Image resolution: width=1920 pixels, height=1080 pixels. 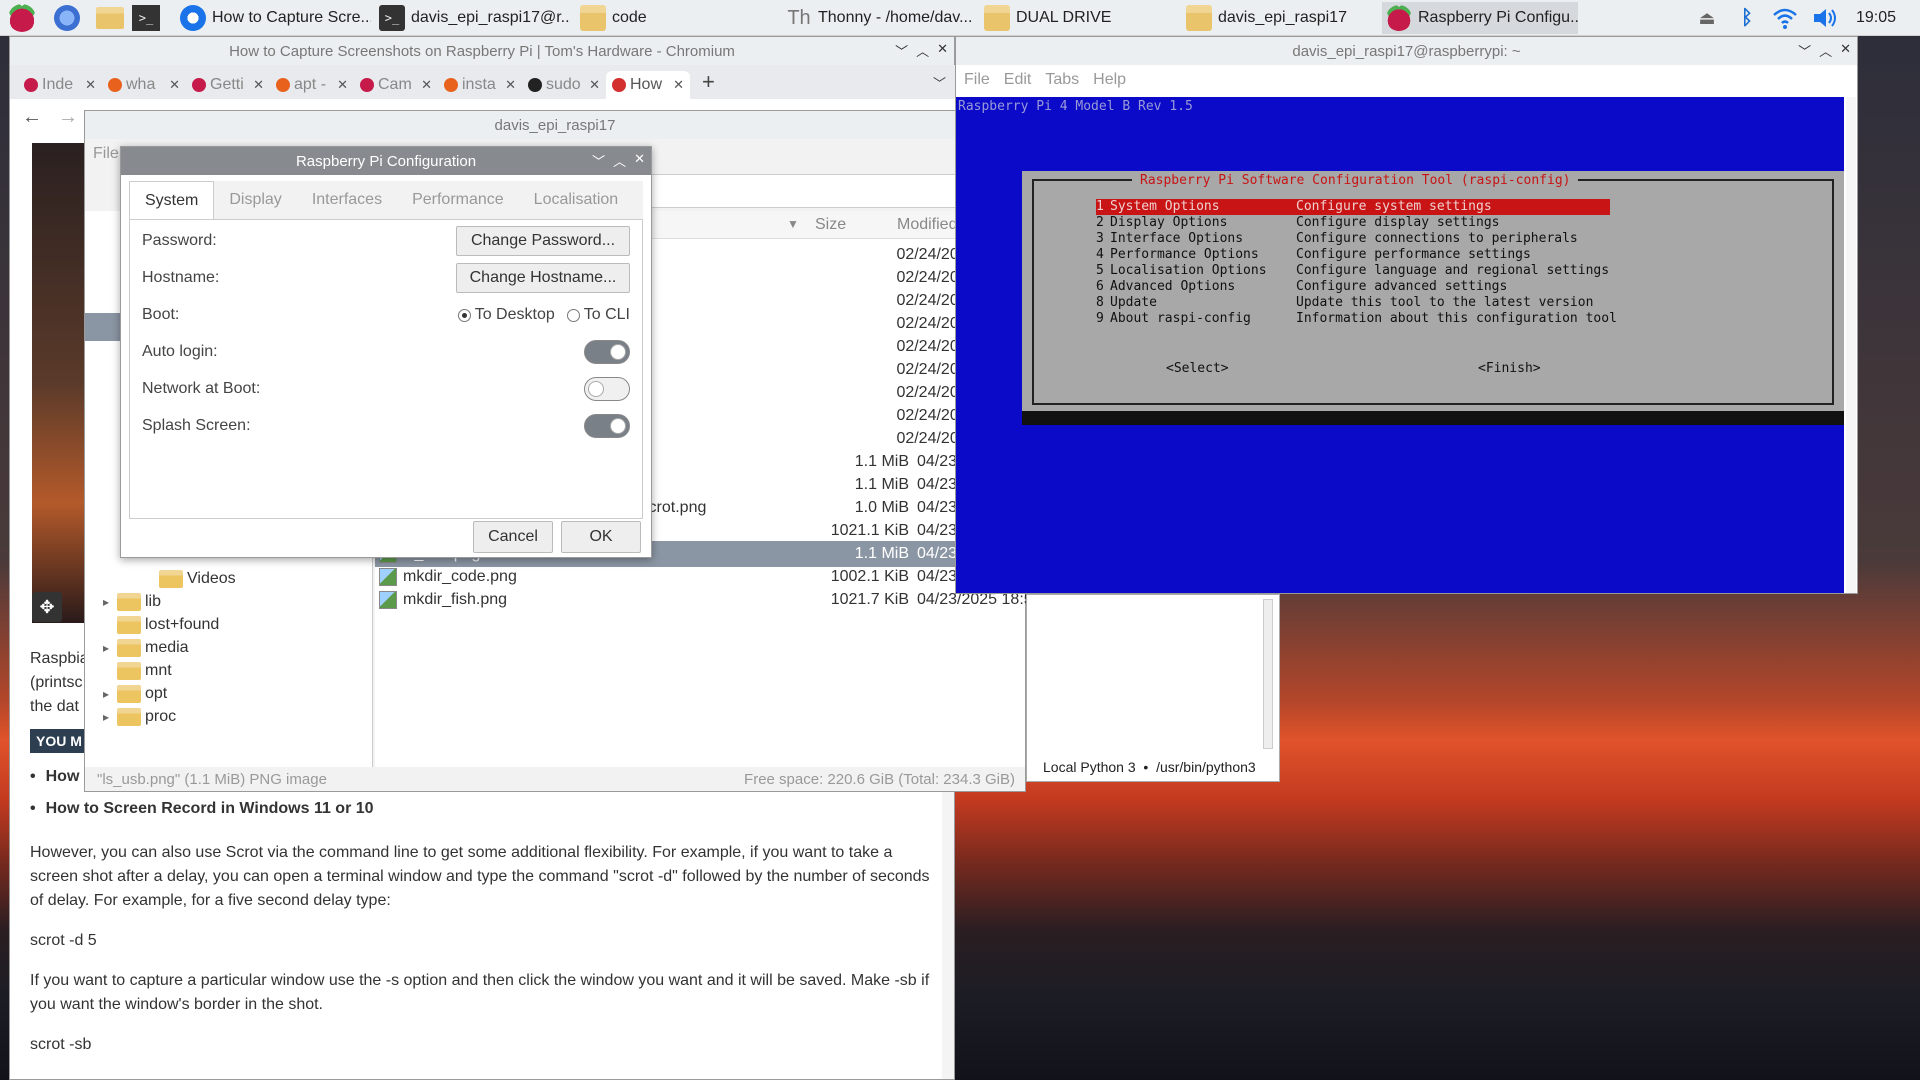 What do you see at coordinates (674, 18) in the screenshot?
I see `taskbar-item-code: code` at bounding box center [674, 18].